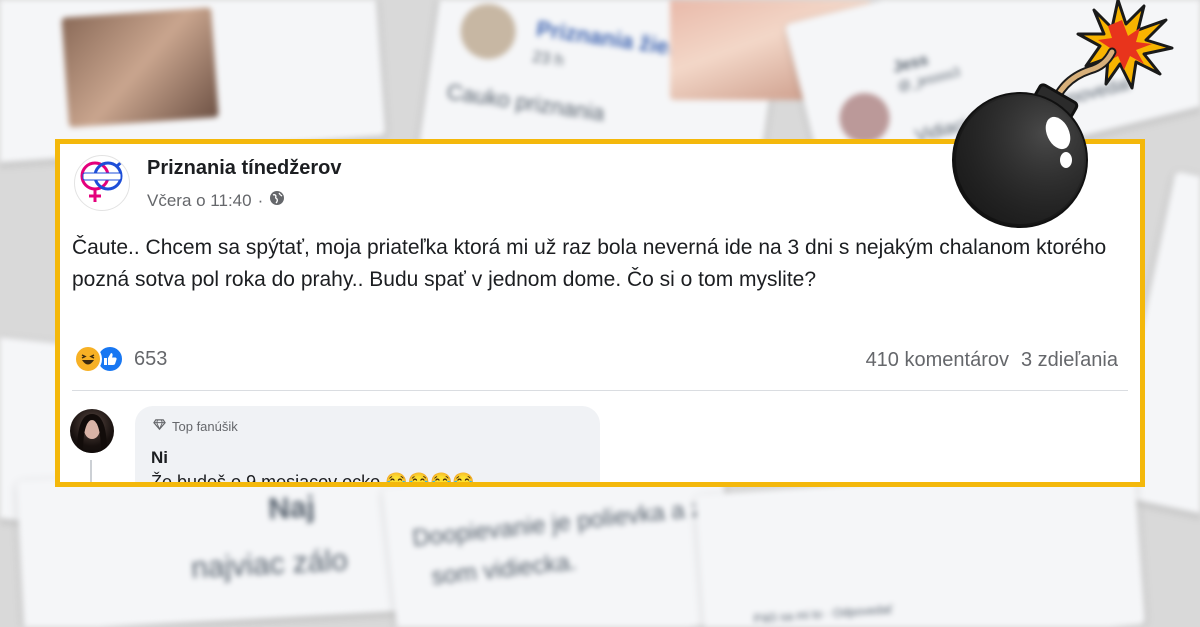 This screenshot has height=627, width=1200. I want to click on page-avatar, so click(102, 183).